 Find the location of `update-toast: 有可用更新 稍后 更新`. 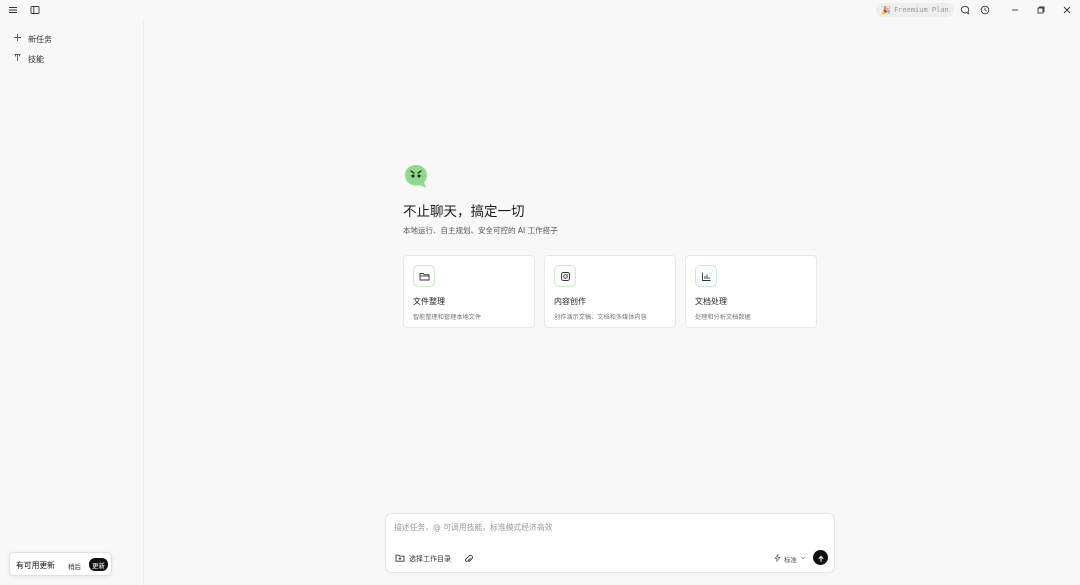

update-toast: 有可用更新 稍后 更新 is located at coordinates (60, 564).